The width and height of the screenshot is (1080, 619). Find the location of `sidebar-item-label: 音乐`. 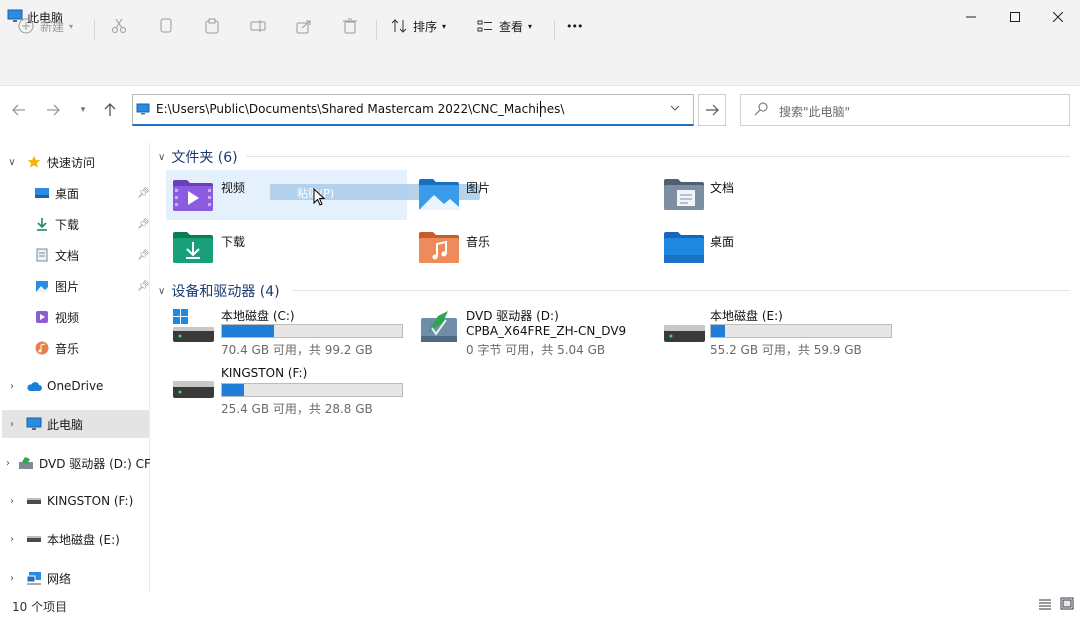

sidebar-item-label: 音乐 is located at coordinates (67, 348).